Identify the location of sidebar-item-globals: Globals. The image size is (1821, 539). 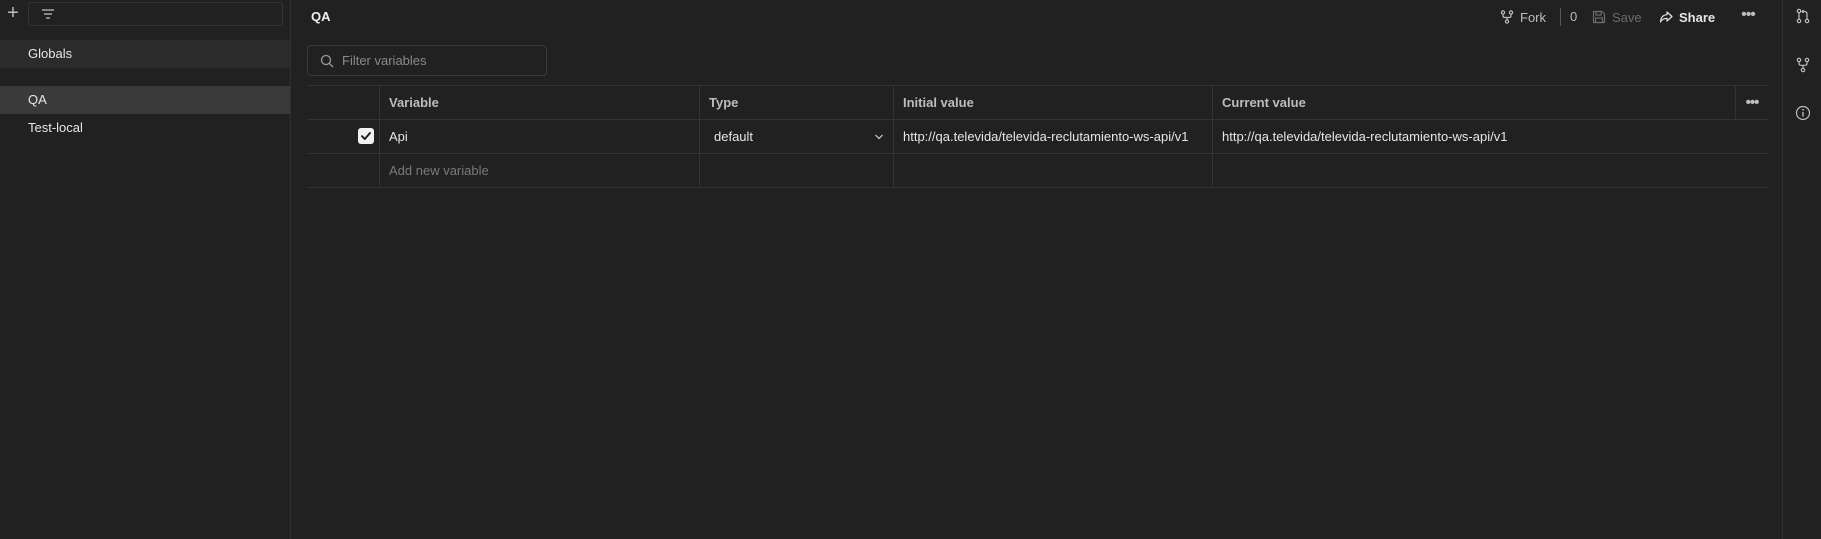
(145, 54).